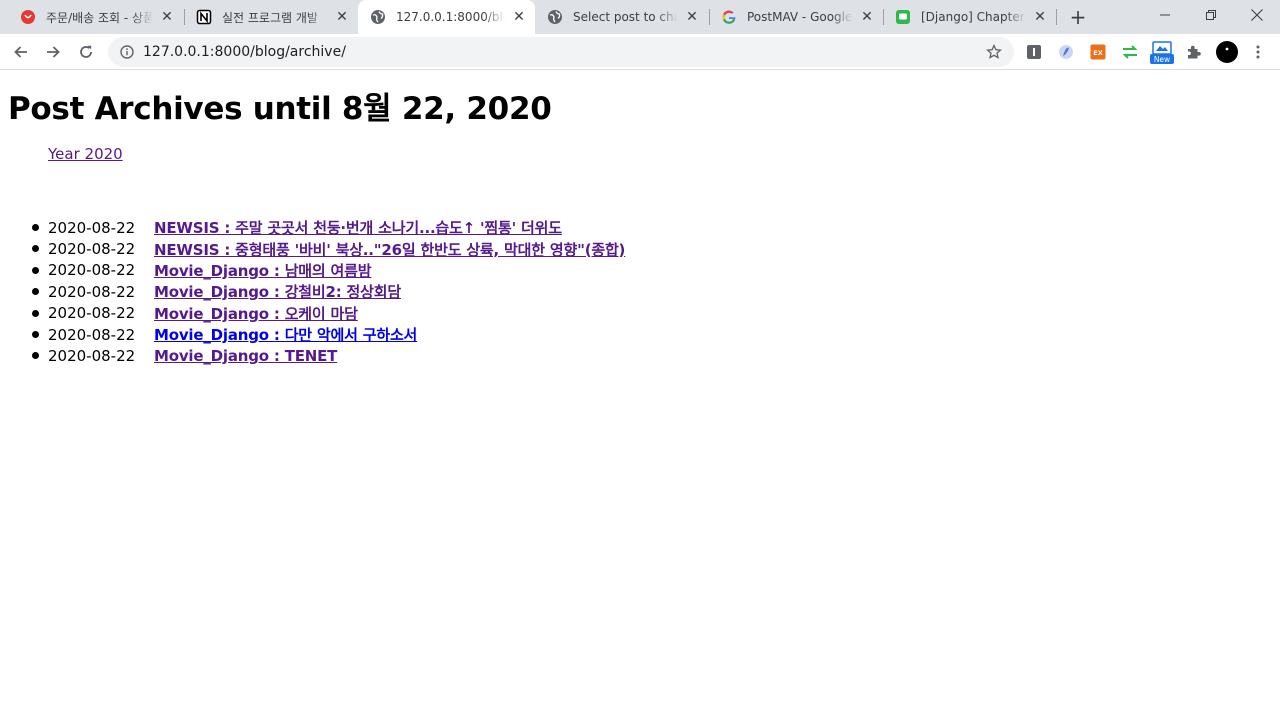 The height and width of the screenshot is (720, 1280). What do you see at coordinates (127, 52) in the screenshot?
I see `info-icon` at bounding box center [127, 52].